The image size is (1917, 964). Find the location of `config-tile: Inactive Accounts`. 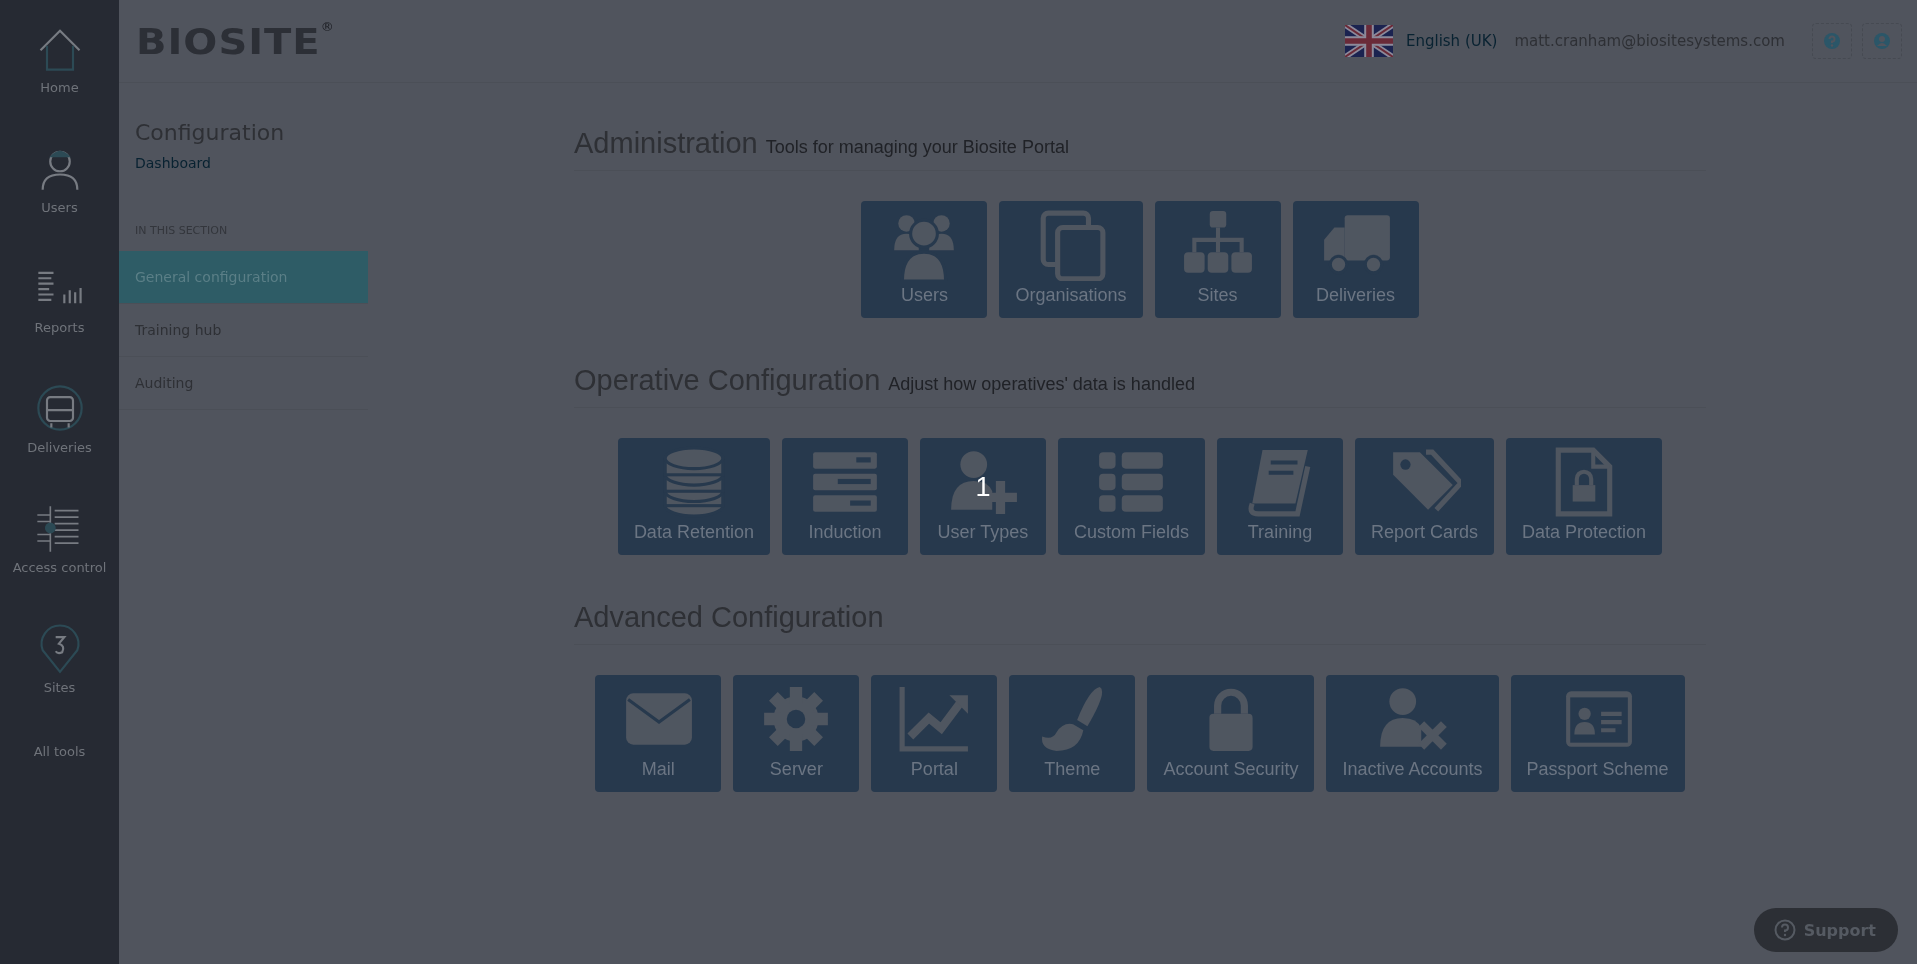

config-tile: Inactive Accounts is located at coordinates (1412, 733).